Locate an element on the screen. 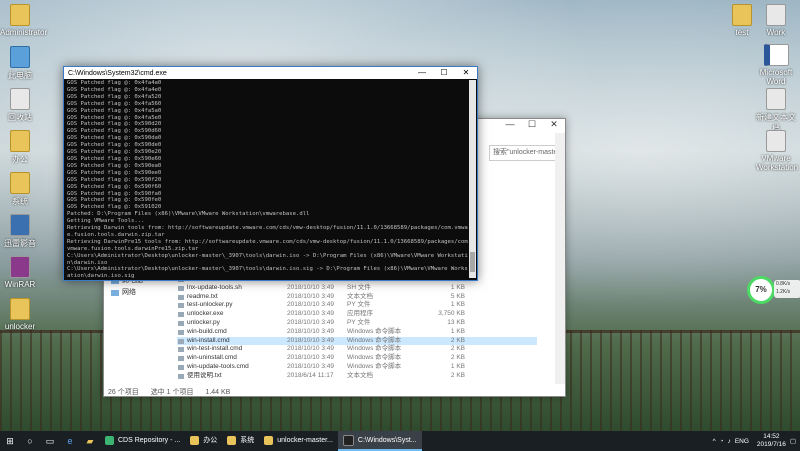 The height and width of the screenshot is (451, 800). taskbar-app-office: 办公 is located at coordinates (203, 441).